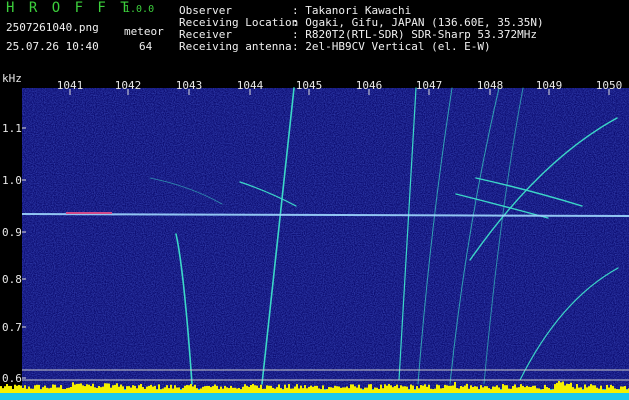  What do you see at coordinates (12, 279) in the screenshot?
I see `y-tick-label: 0.8` at bounding box center [12, 279].